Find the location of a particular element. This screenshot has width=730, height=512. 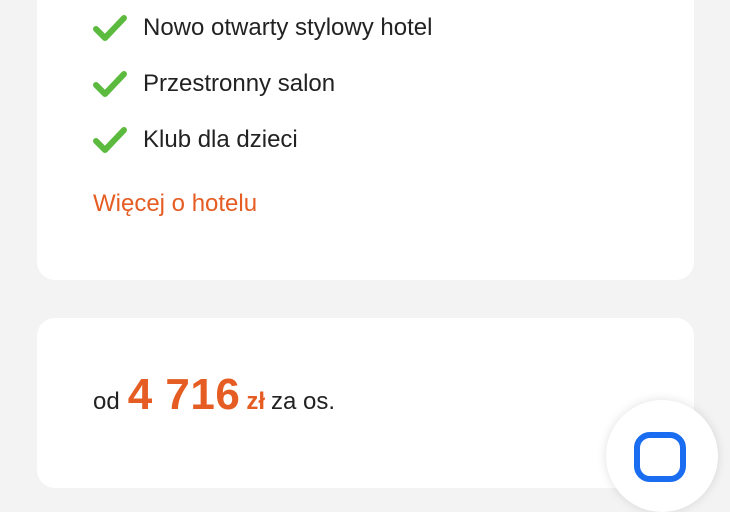

feature-label: Nowo otwarty stylowy hotel is located at coordinates (288, 27).